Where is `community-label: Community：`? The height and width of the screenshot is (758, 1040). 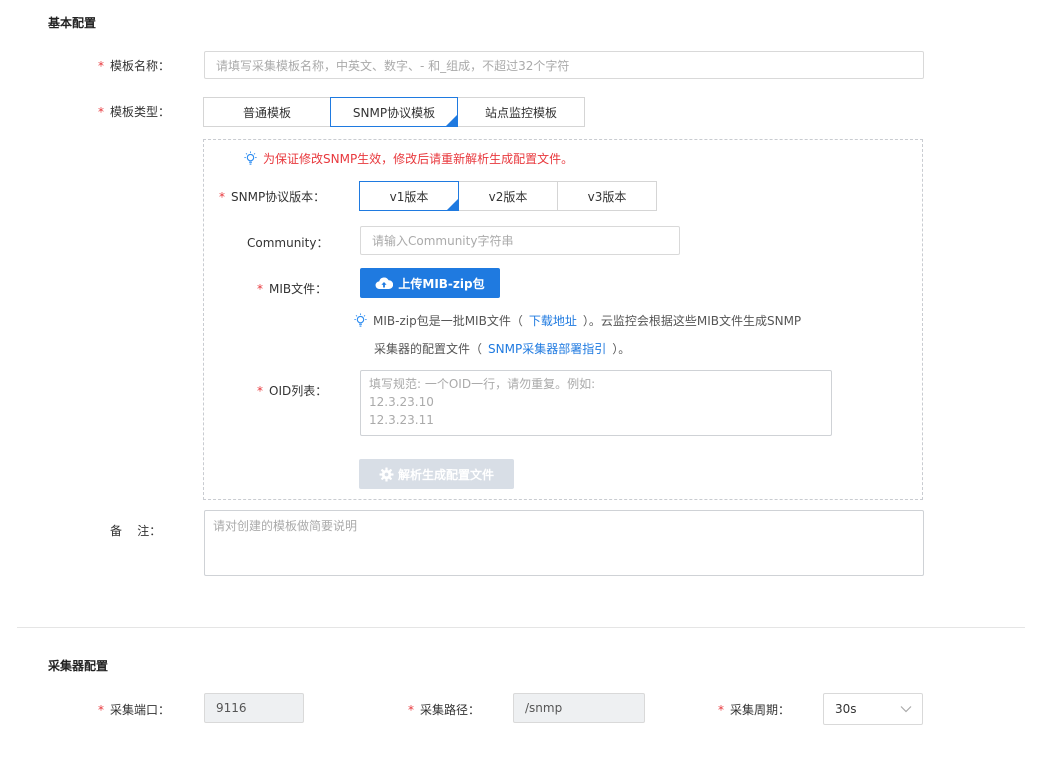 community-label: Community： is located at coordinates (288, 243).